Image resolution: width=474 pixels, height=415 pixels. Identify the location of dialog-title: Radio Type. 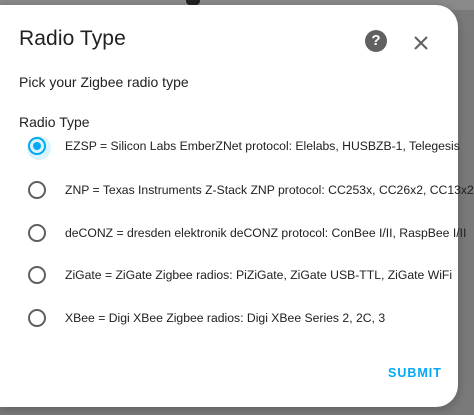
(72, 38).